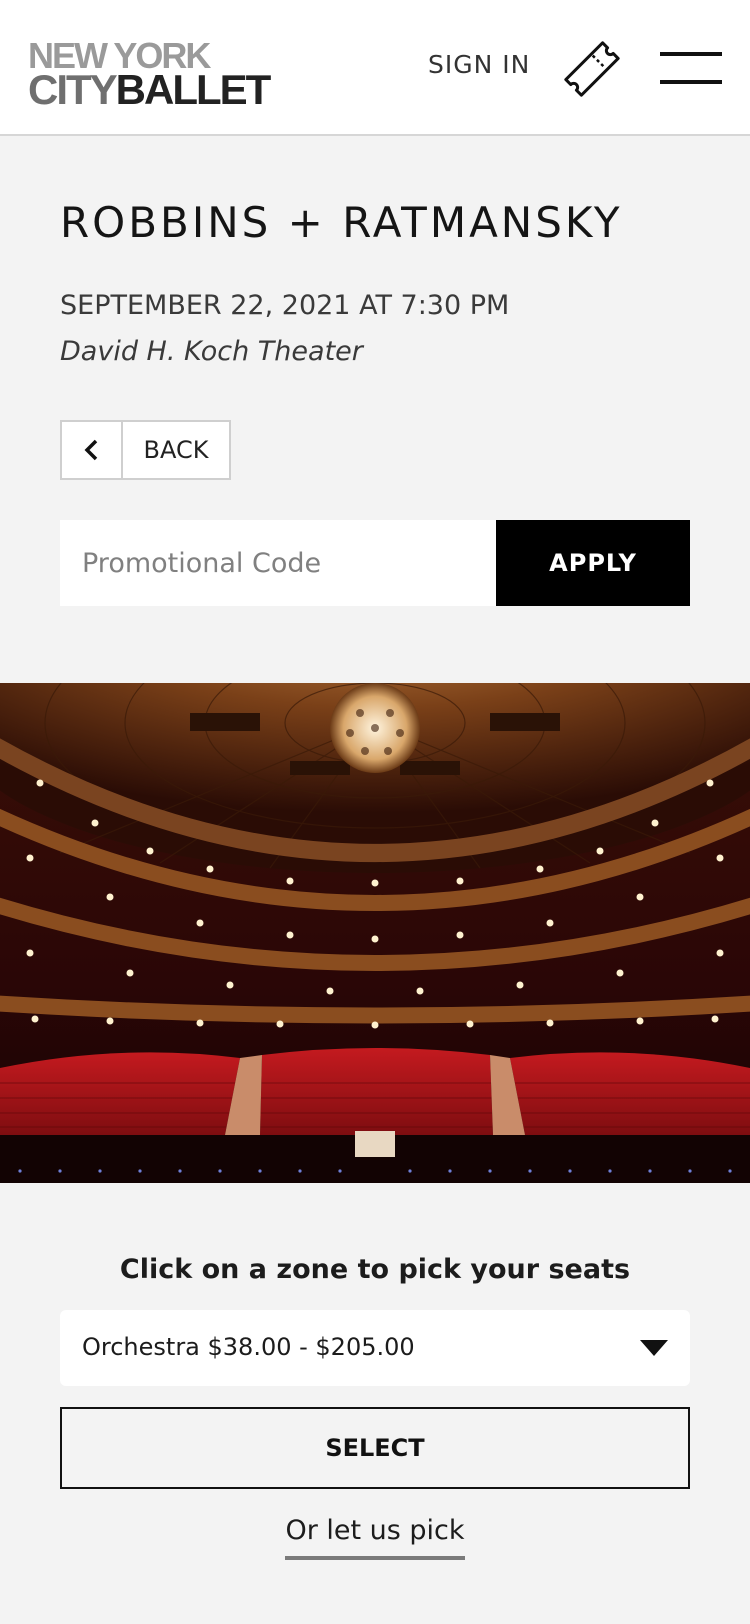  What do you see at coordinates (248, 1347) in the screenshot?
I see `zone-selected-value: Orchestra $38.00 - $205.00` at bounding box center [248, 1347].